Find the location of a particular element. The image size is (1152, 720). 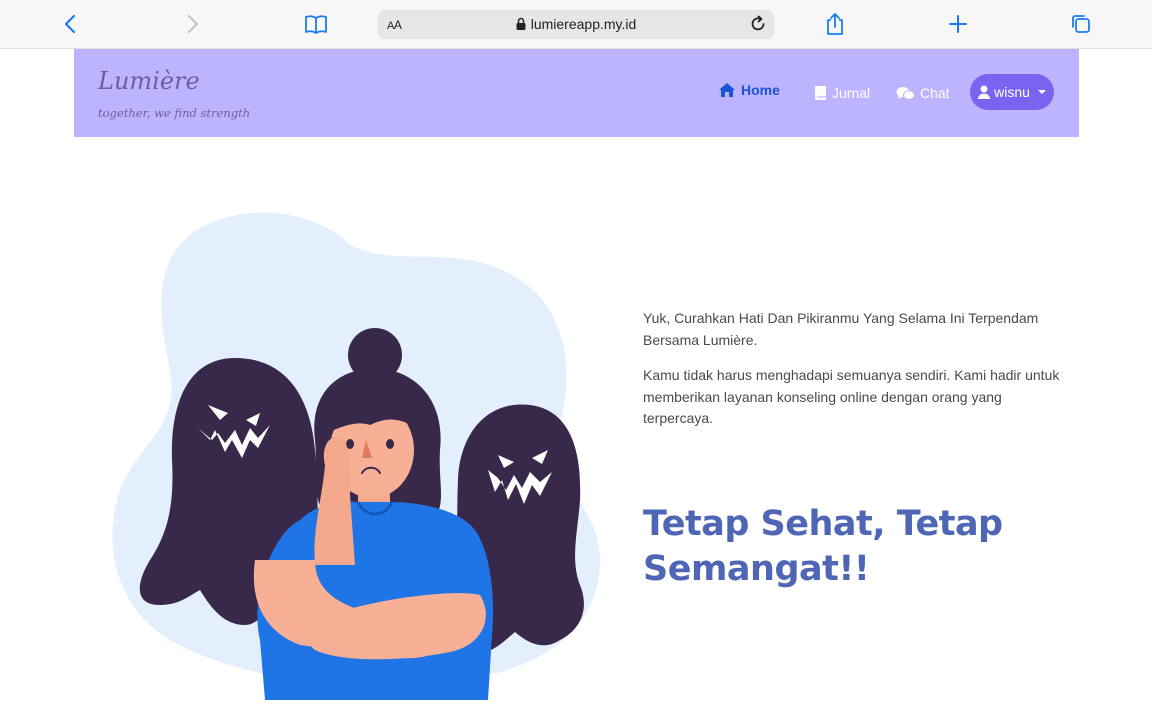

nav-home-label: Home is located at coordinates (760, 90).